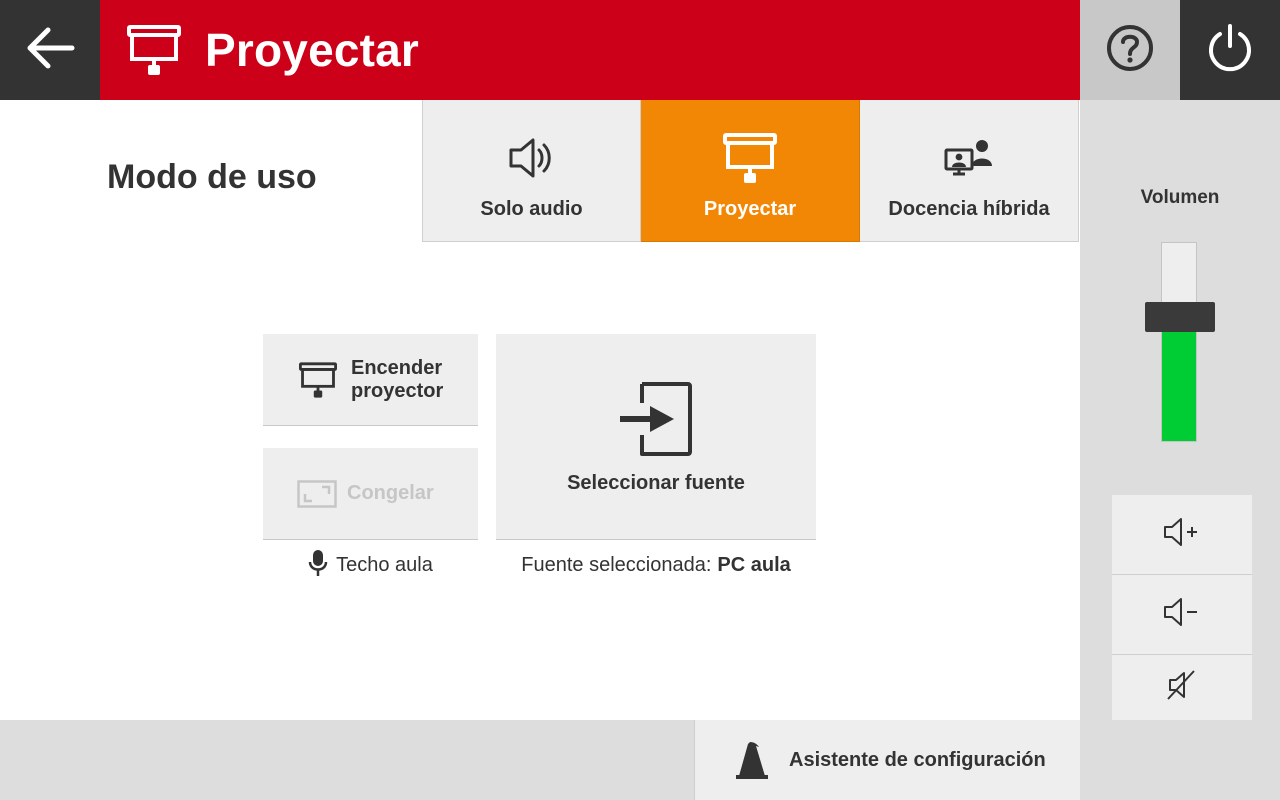  Describe the element at coordinates (390, 493) in the screenshot. I see `freeze-label: Congelar` at that location.